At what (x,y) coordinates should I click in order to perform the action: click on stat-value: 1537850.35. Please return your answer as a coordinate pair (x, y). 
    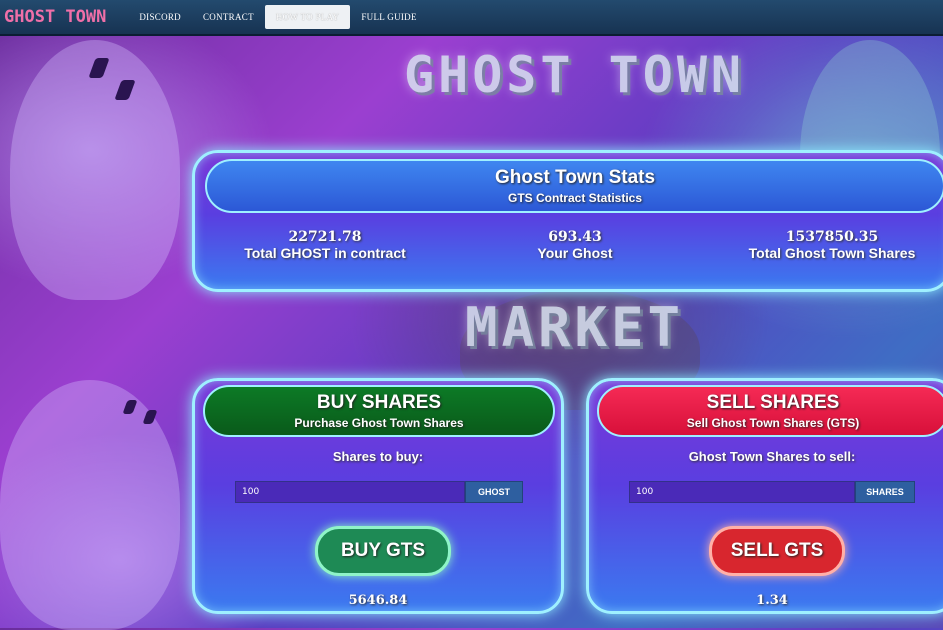
    Looking at the image, I should click on (832, 237).